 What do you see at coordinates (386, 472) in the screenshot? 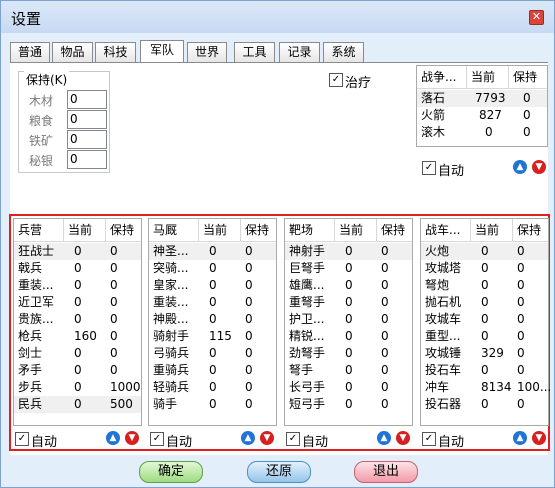
I see `exit-button: 退出` at bounding box center [386, 472].